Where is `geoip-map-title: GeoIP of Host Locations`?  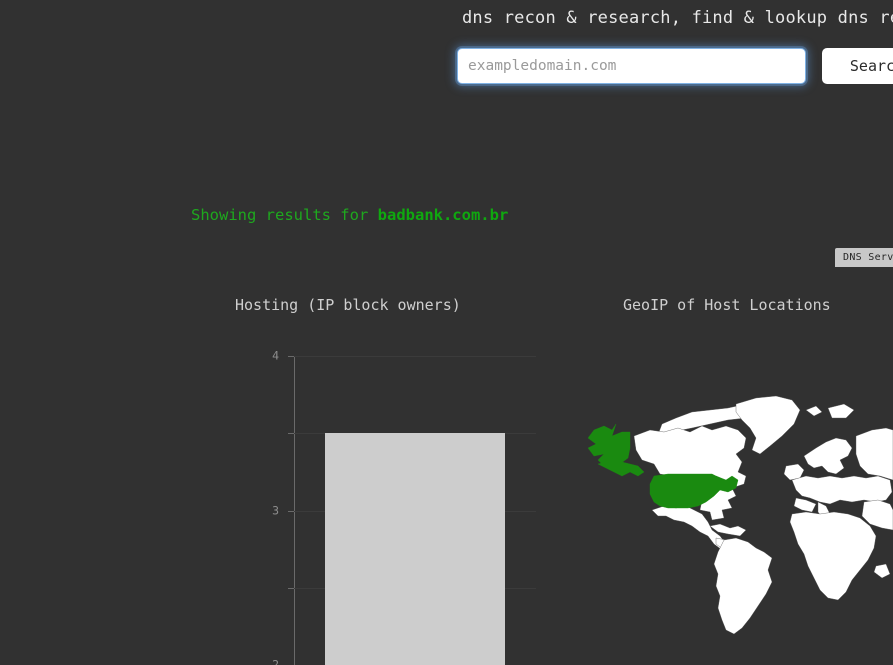
geoip-map-title: GeoIP of Host Locations is located at coordinates (727, 305).